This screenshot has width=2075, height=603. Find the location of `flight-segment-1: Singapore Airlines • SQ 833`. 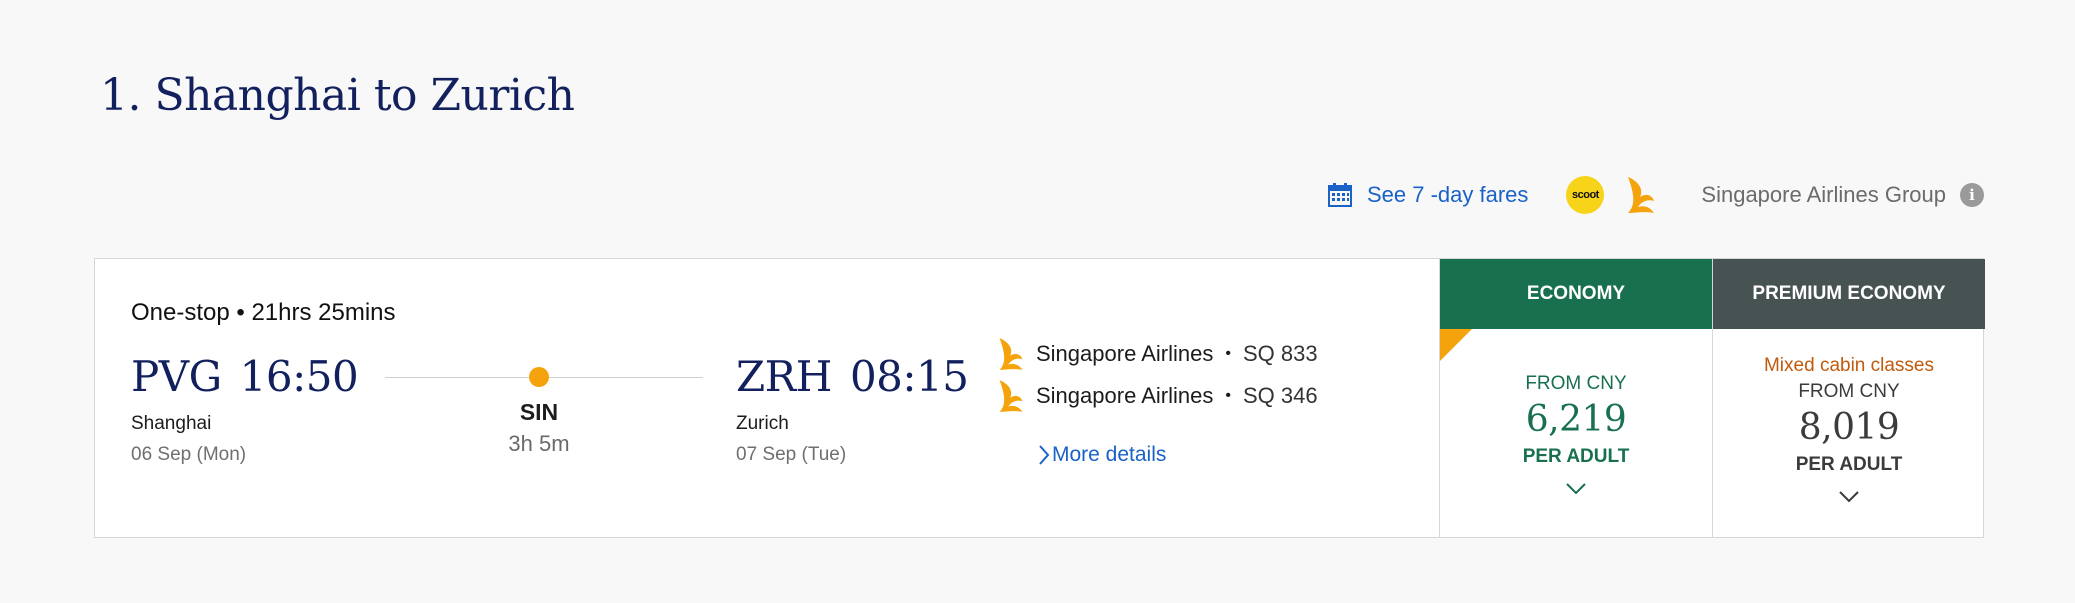

flight-segment-1: Singapore Airlines • SQ 833 is located at coordinates (1157, 354).